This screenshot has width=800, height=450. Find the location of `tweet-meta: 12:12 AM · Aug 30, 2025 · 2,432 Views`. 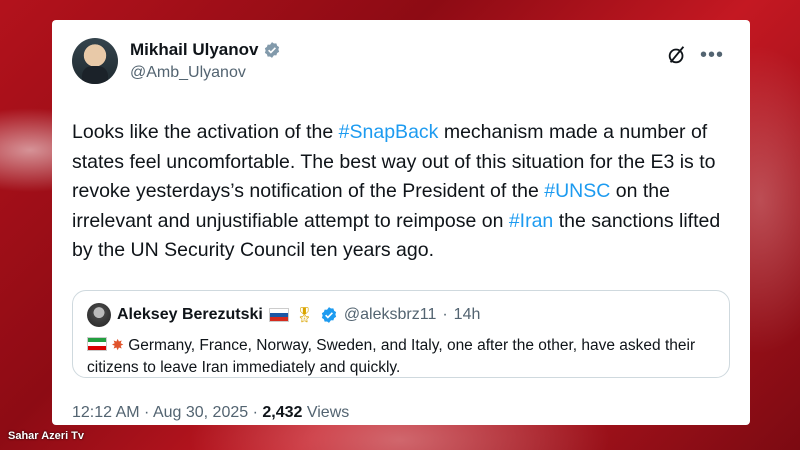

tweet-meta: 12:12 AM · Aug 30, 2025 · 2,432 Views is located at coordinates (401, 413).